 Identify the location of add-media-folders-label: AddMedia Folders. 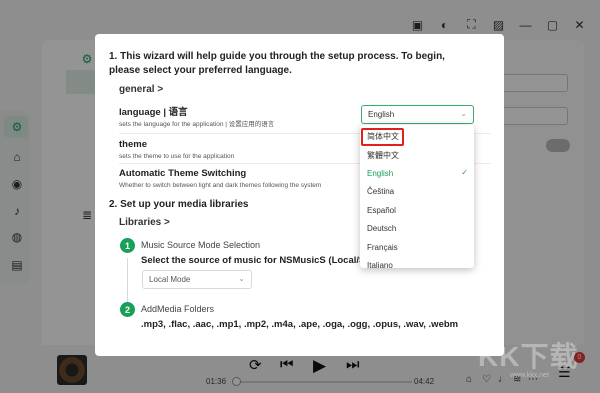
(178, 309).